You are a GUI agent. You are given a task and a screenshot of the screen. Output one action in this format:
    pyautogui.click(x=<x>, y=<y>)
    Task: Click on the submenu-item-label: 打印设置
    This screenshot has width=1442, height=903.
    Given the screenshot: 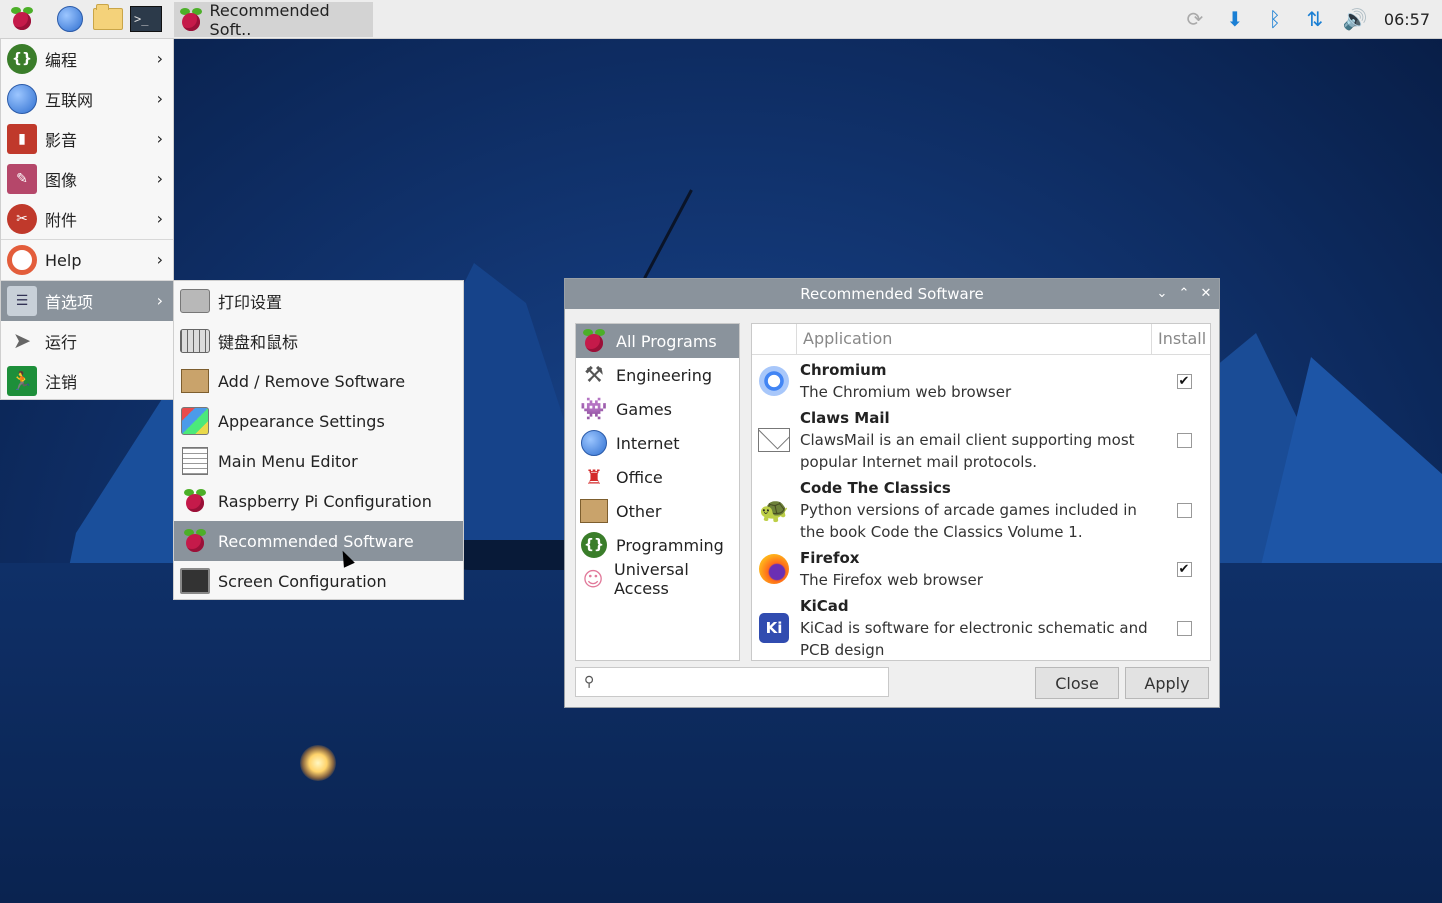 What is the action you would take?
    pyautogui.click(x=250, y=302)
    